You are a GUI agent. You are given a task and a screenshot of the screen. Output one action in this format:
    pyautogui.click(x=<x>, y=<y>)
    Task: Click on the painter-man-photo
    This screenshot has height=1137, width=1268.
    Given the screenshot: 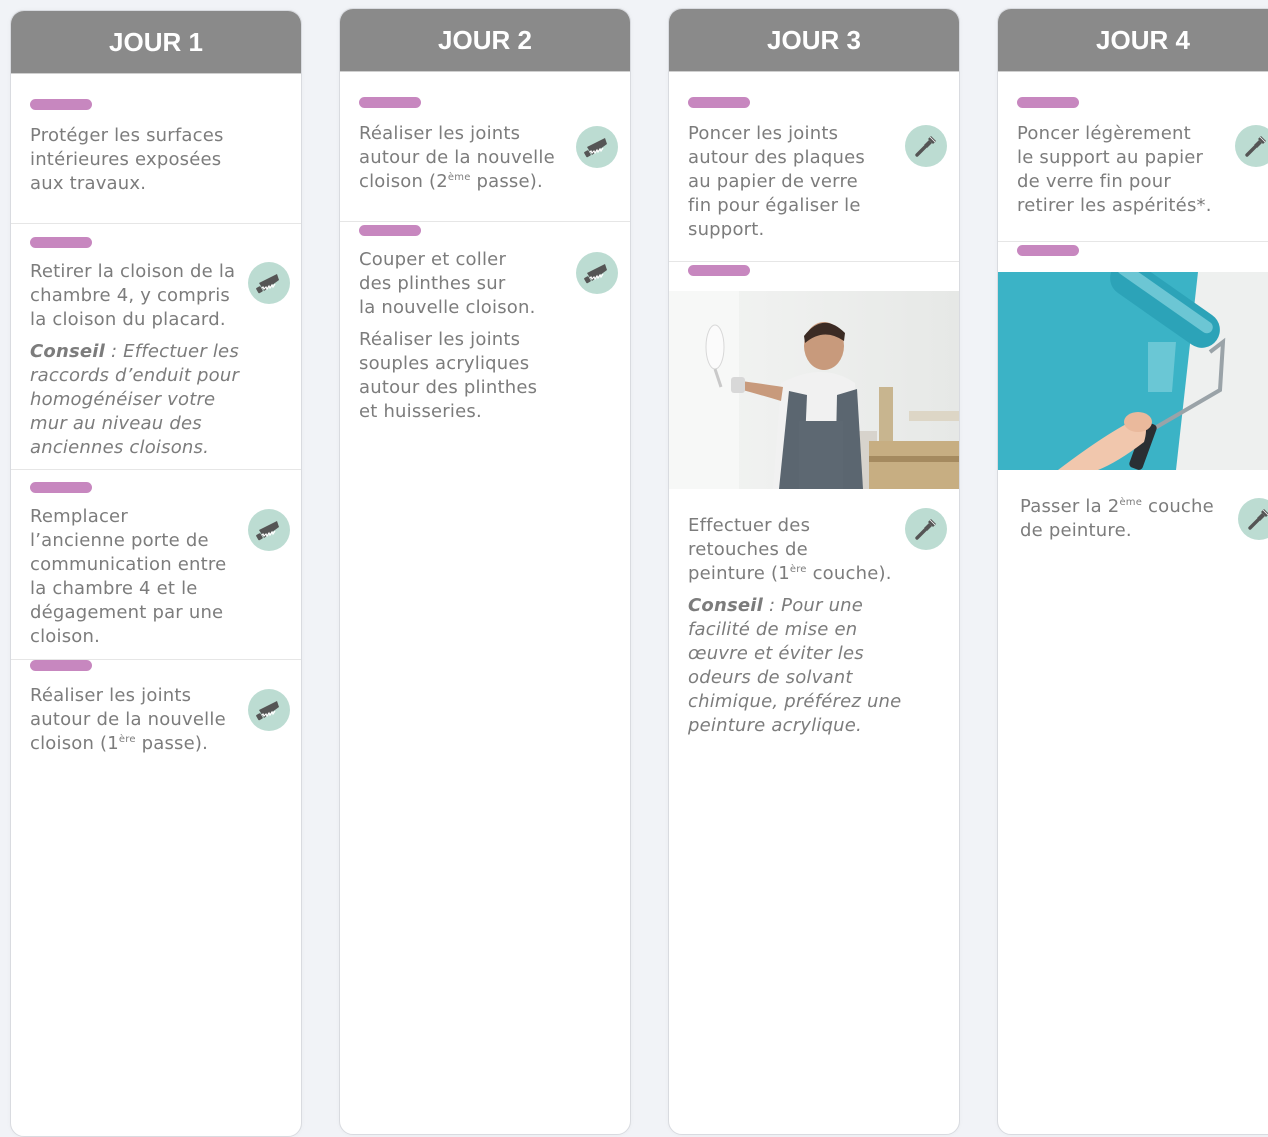 What is the action you would take?
    pyautogui.click(x=814, y=390)
    